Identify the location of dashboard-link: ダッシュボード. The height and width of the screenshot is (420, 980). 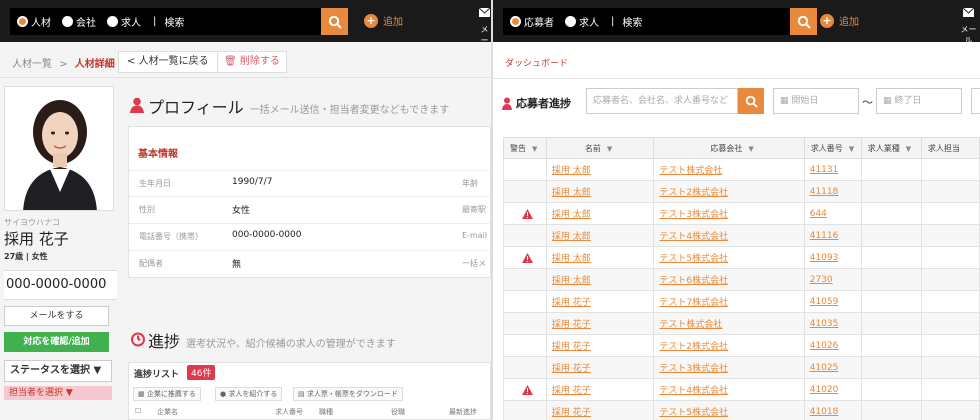
(536, 62).